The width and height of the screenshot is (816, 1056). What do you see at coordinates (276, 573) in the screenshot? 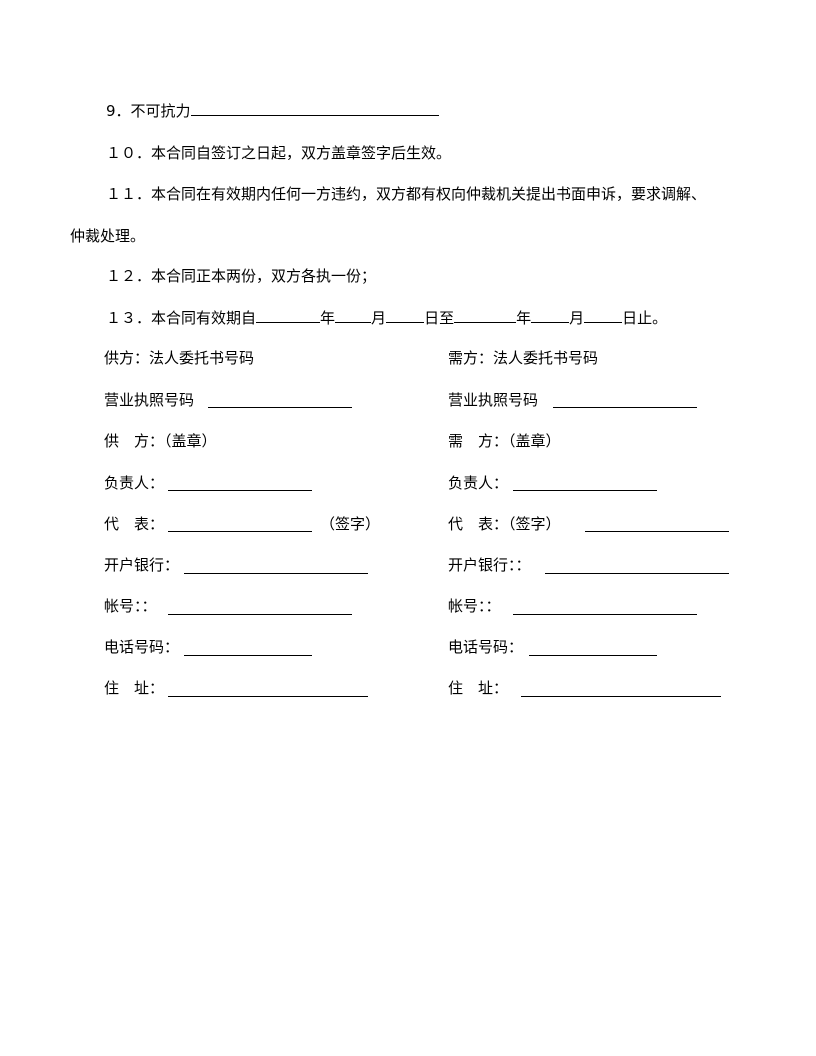
I see `supplier-bank-field` at bounding box center [276, 573].